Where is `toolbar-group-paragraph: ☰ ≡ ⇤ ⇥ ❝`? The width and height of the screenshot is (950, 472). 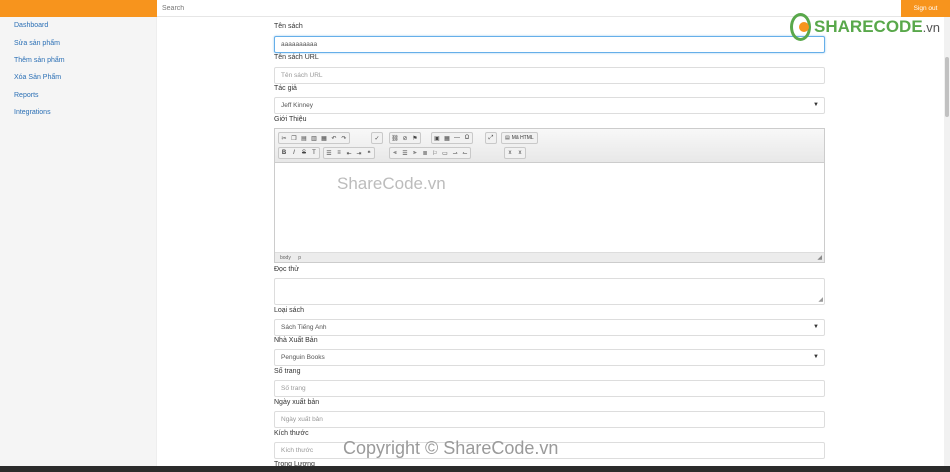 toolbar-group-paragraph: ☰ ≡ ⇤ ⇥ ❝ is located at coordinates (349, 153).